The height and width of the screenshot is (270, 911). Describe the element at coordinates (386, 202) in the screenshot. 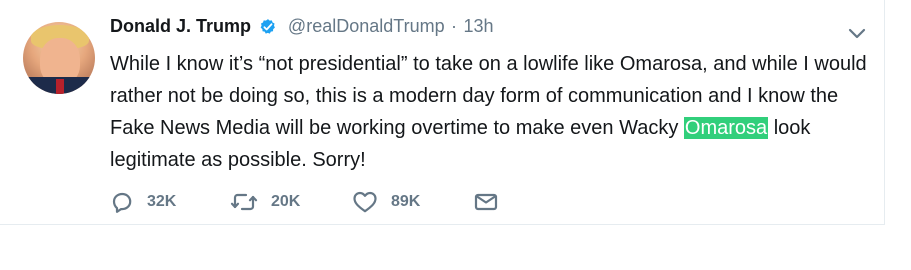

I see `like-button: 89K` at that location.